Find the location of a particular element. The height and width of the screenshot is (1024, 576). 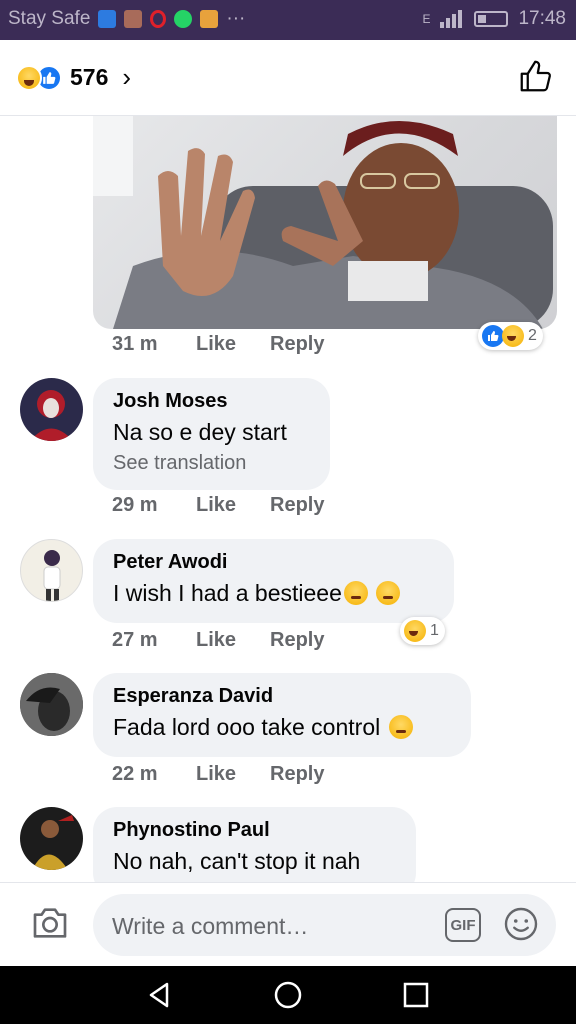

chevron-right-icon: › is located at coordinates (126, 77).